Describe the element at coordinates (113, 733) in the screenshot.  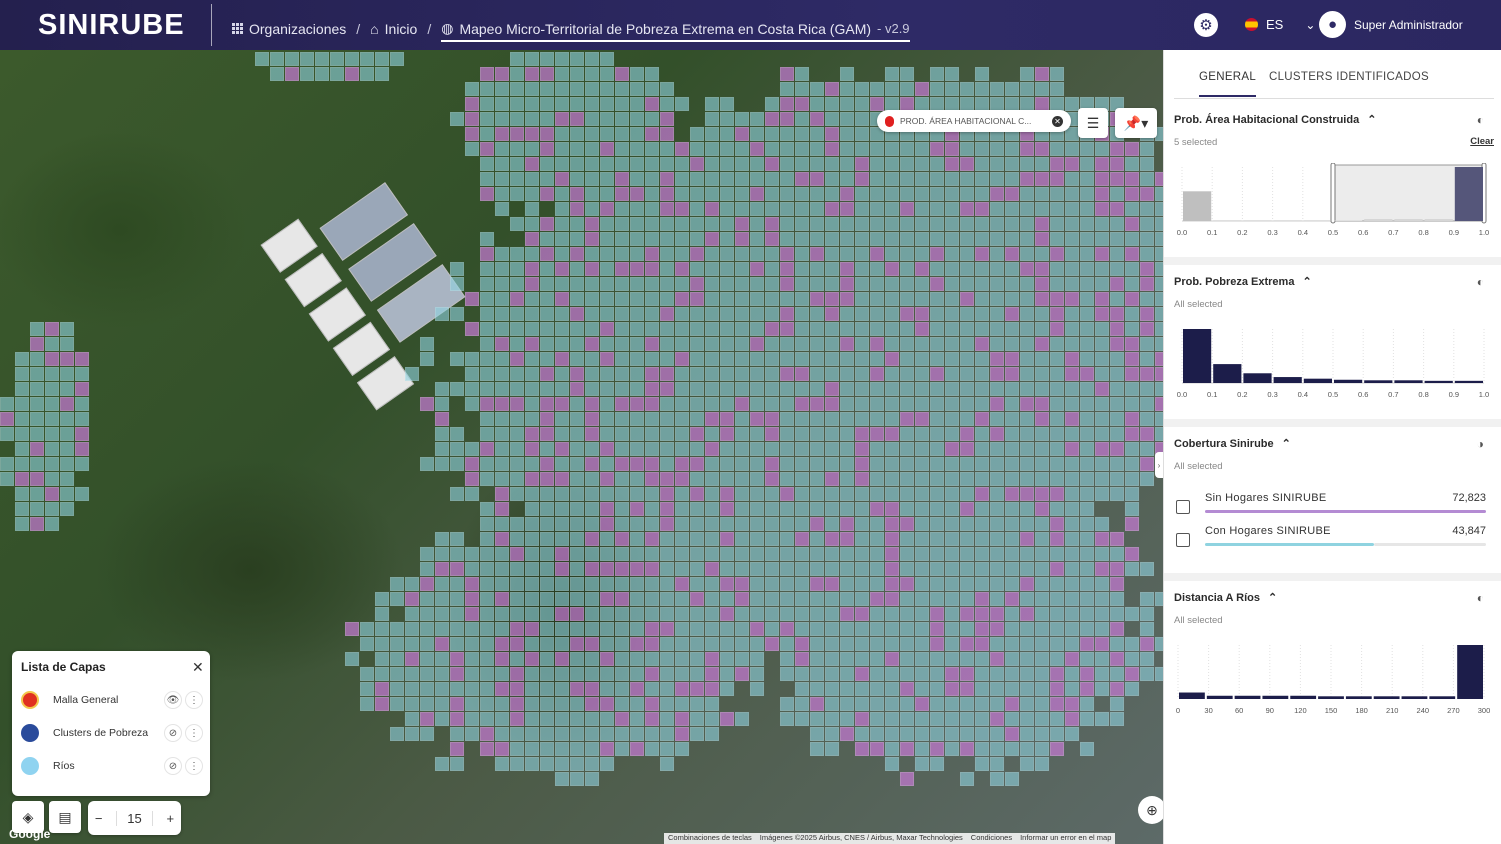
I see `layer-item-clusters: Clusters de Pobreza ⊘ ⋮` at that location.